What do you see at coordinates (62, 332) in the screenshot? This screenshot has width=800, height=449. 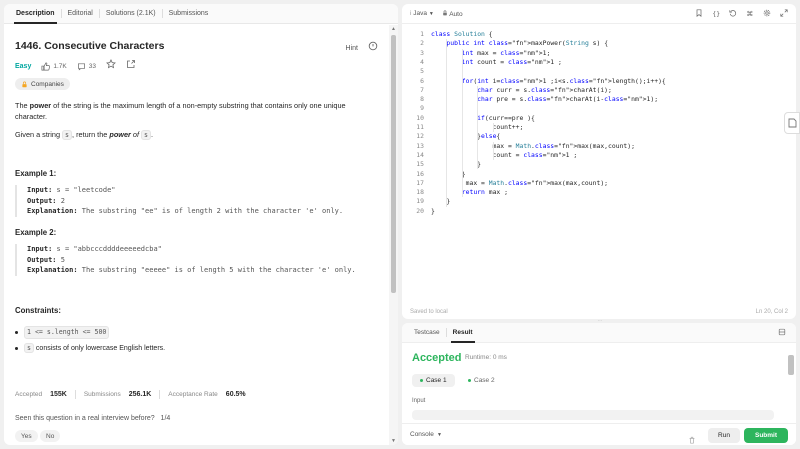 I see `constraint-item: 1 <= s.length <= 500` at bounding box center [62, 332].